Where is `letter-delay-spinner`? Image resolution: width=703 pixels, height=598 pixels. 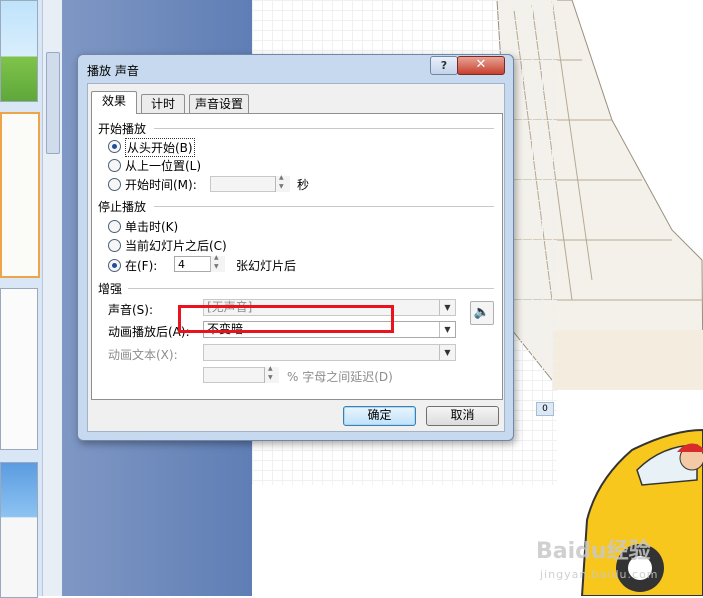
letter-delay-spinner is located at coordinates (271, 374).